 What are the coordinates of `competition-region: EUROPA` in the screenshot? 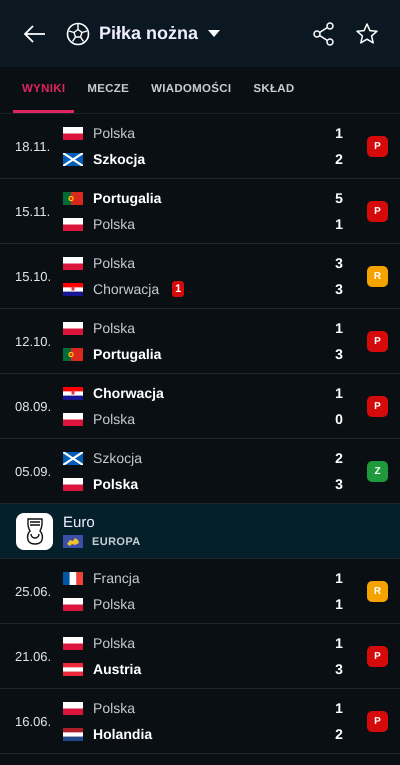 It's located at (116, 542).